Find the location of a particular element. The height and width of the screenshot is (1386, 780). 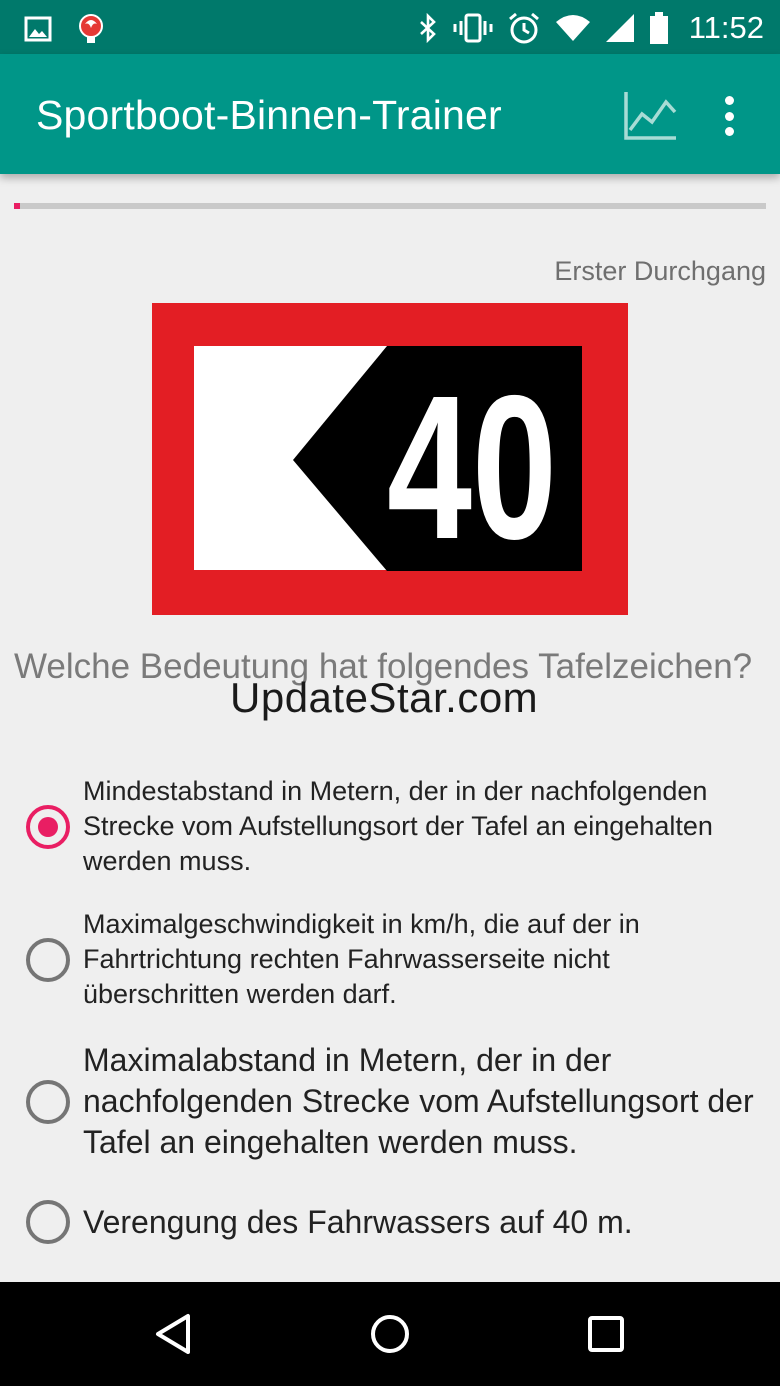

chart-icon is located at coordinates (650, 116).